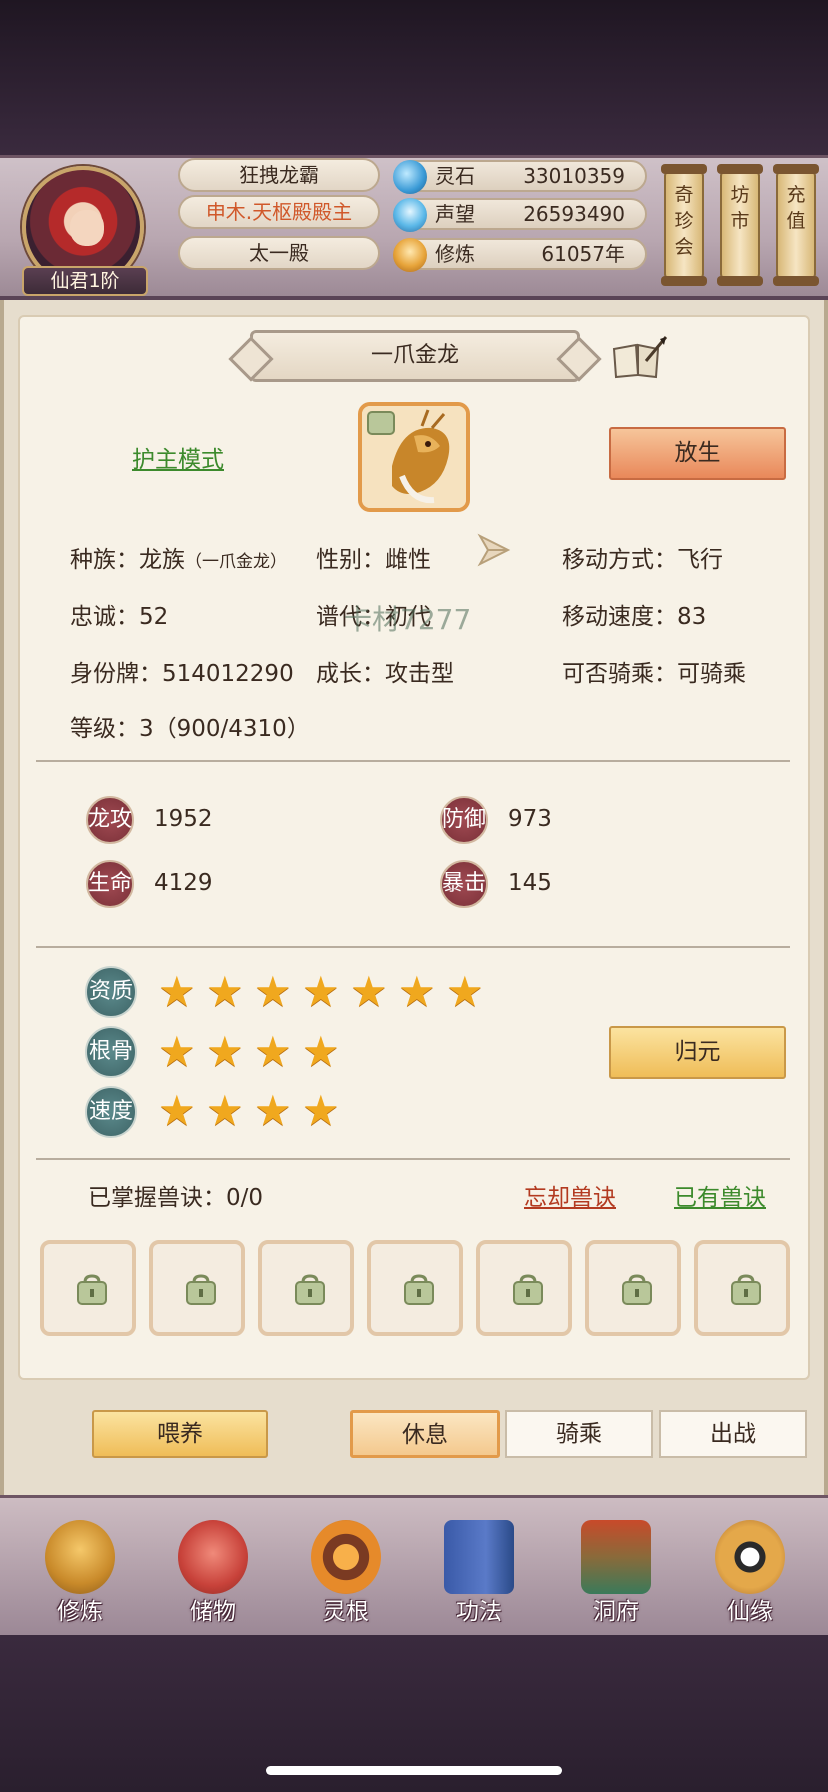  What do you see at coordinates (236, 562) in the screenshot?
I see `race-subtype: （一爪金龙）` at bounding box center [236, 562].